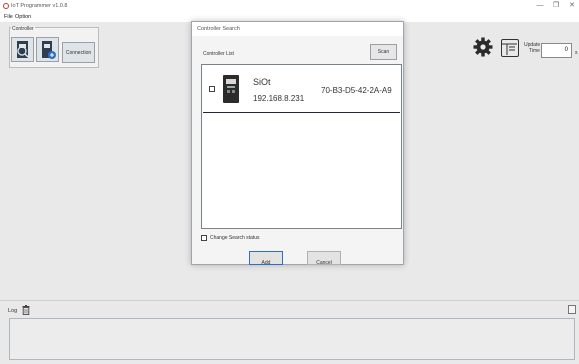 This screenshot has width=579, height=364. What do you see at coordinates (324, 258) in the screenshot?
I see `cancel-button: Cancel` at bounding box center [324, 258].